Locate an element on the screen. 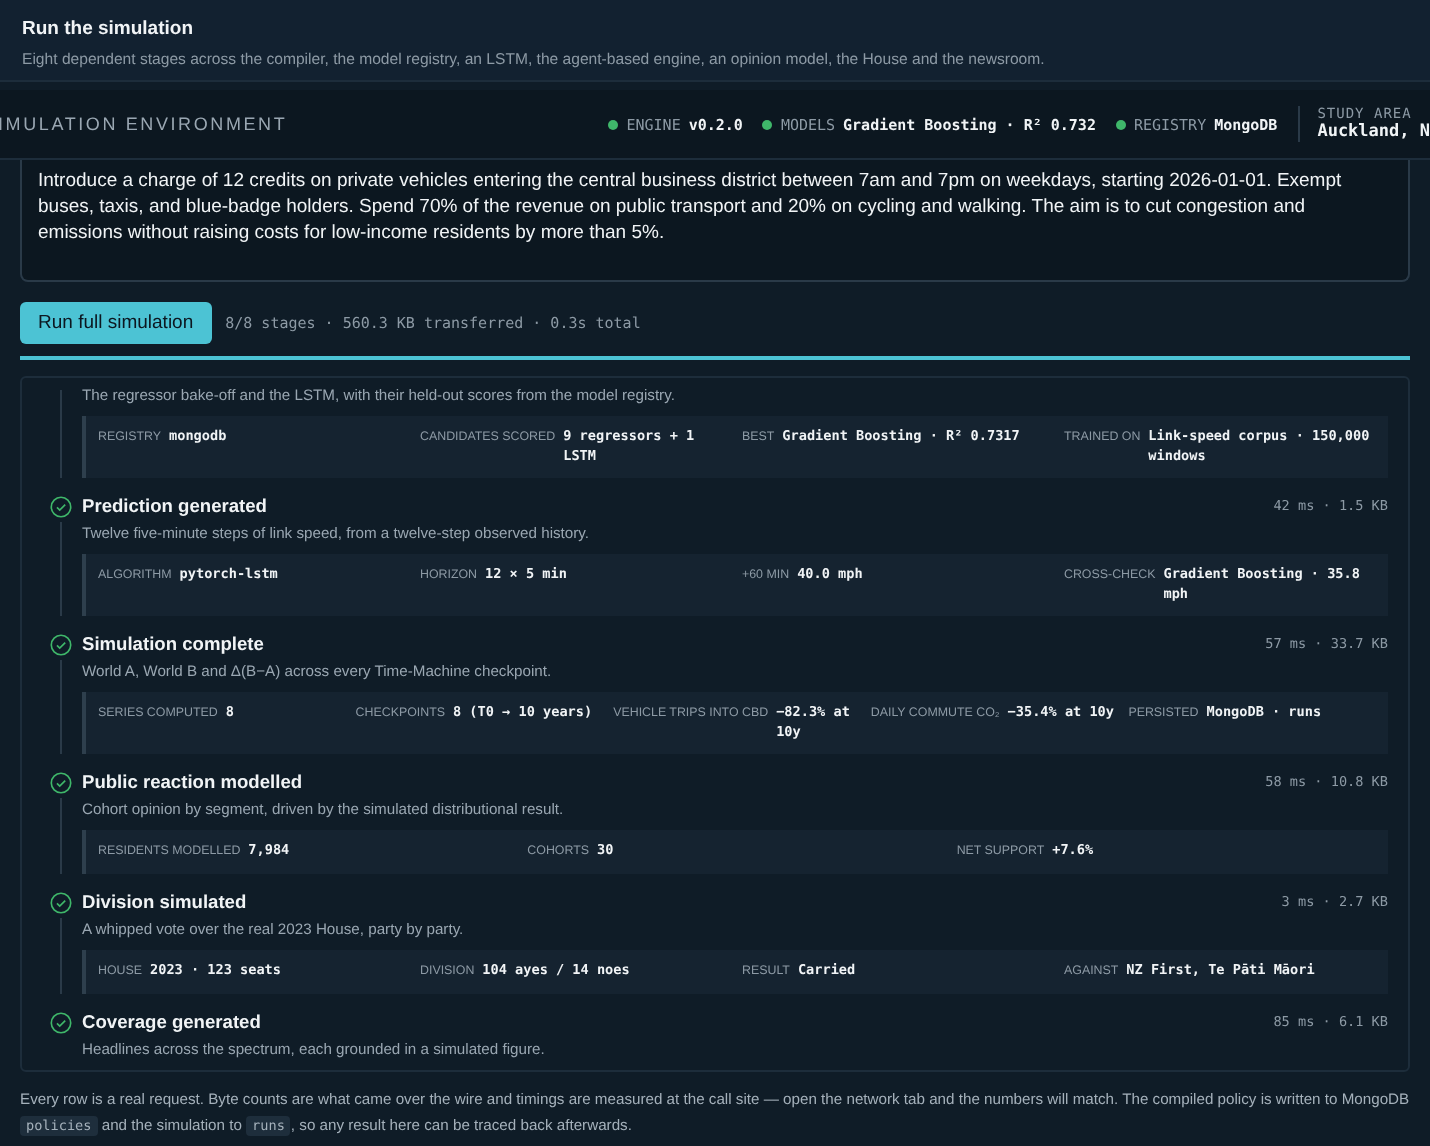 Image resolution: width=1430 pixels, height=1146 pixels. stage-title: Division simulated is located at coordinates (164, 902).